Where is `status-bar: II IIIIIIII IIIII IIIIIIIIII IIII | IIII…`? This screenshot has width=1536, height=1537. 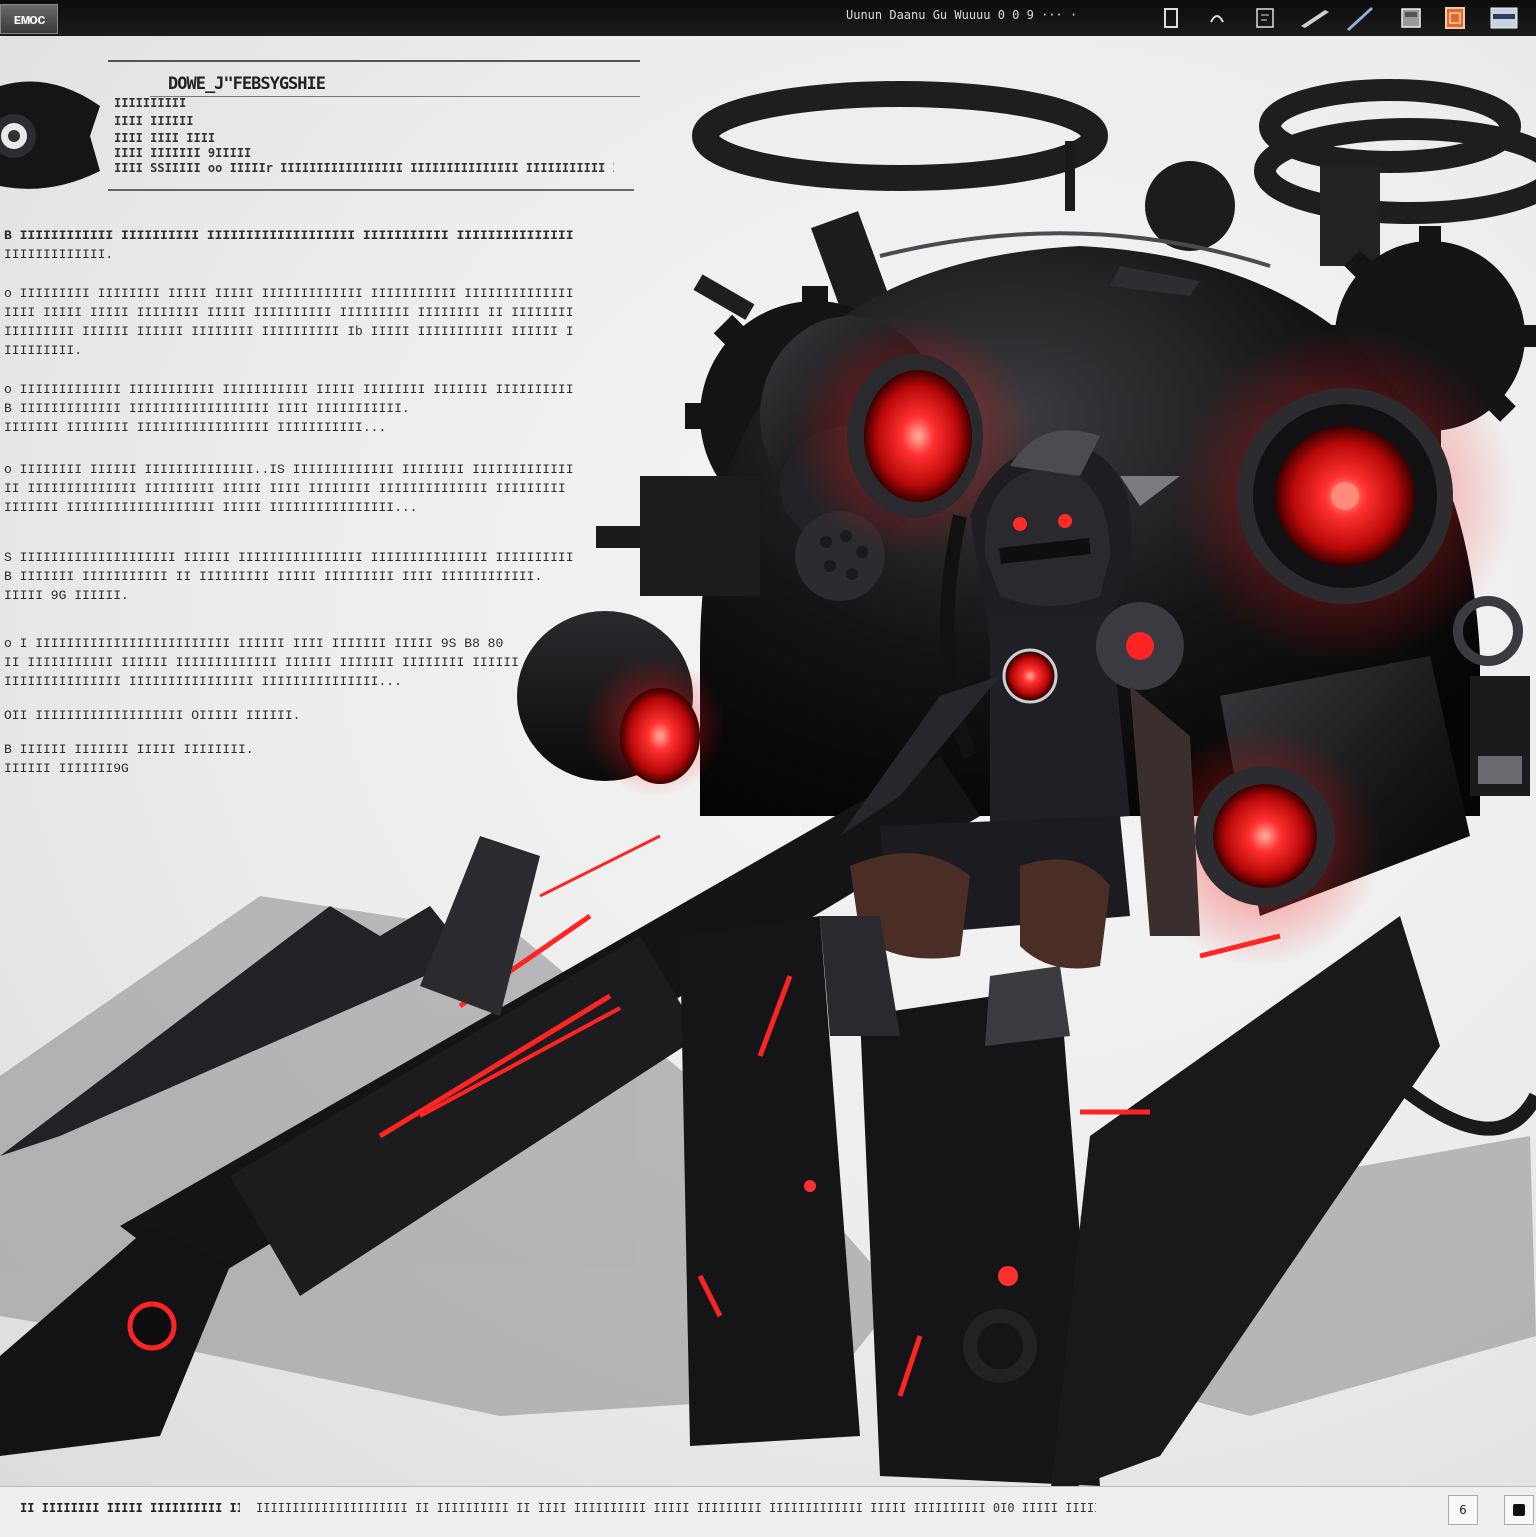 status-bar: II IIIIIIII IIIII IIIIIIIIII IIII | IIII… is located at coordinates (768, 1511).